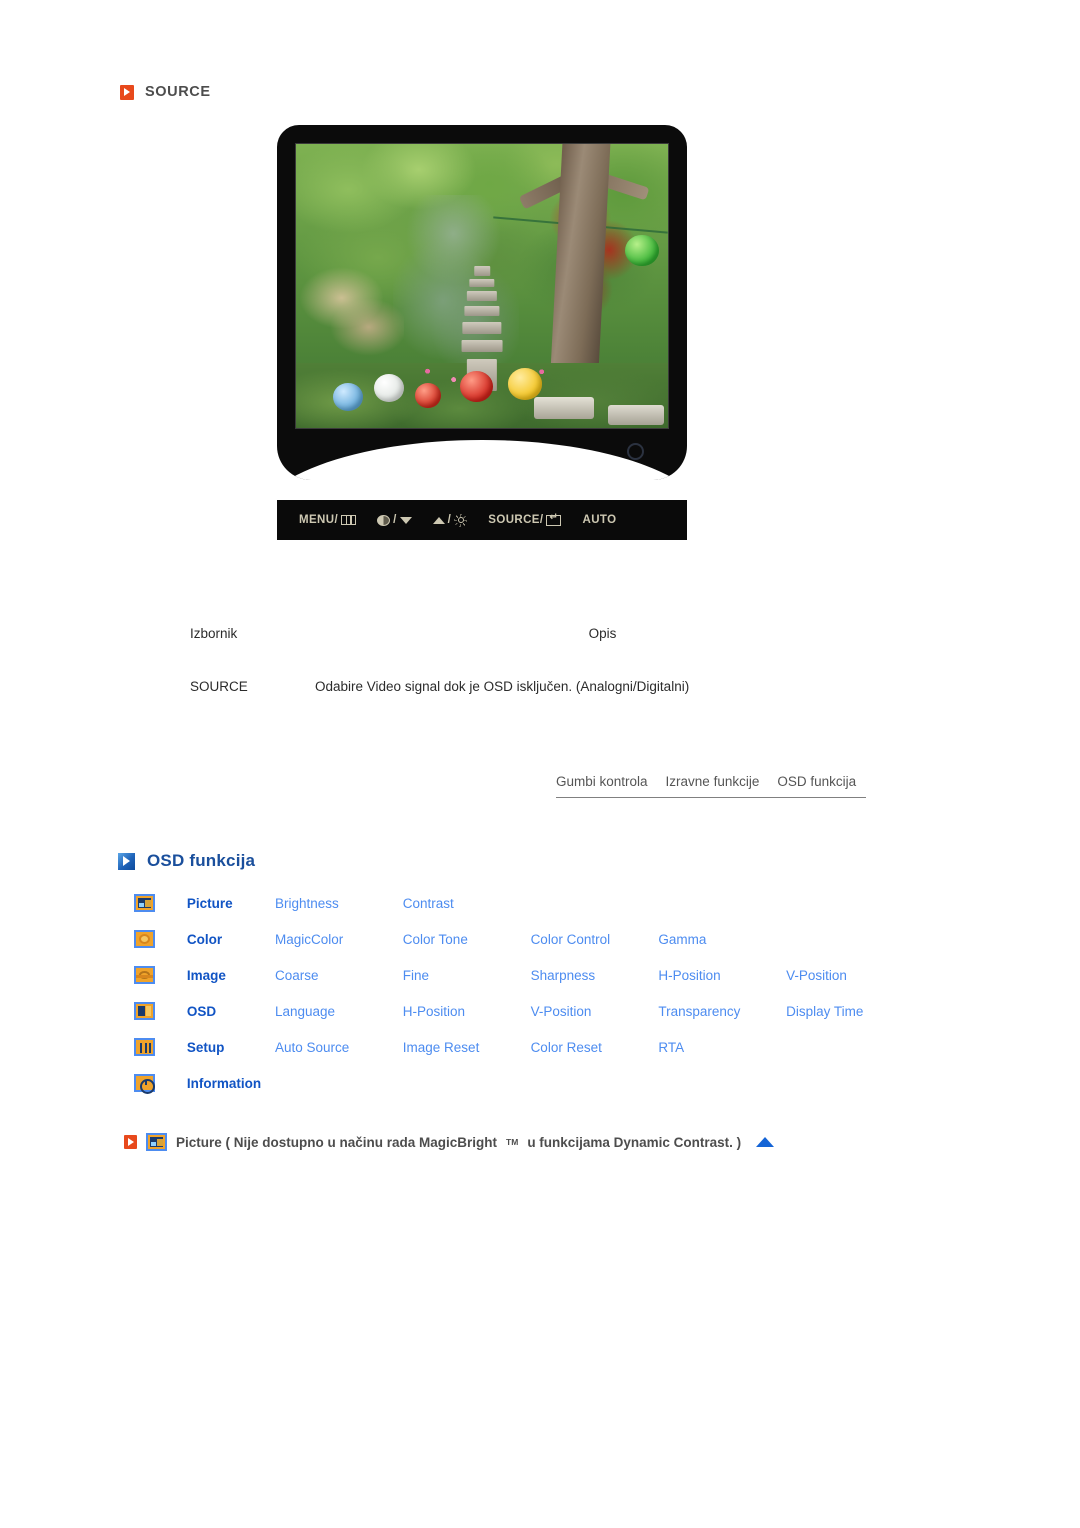 The height and width of the screenshot is (1528, 1080). Describe the element at coordinates (722, 1020) in the screenshot. I see `osd-item-transparency: Transparency` at that location.